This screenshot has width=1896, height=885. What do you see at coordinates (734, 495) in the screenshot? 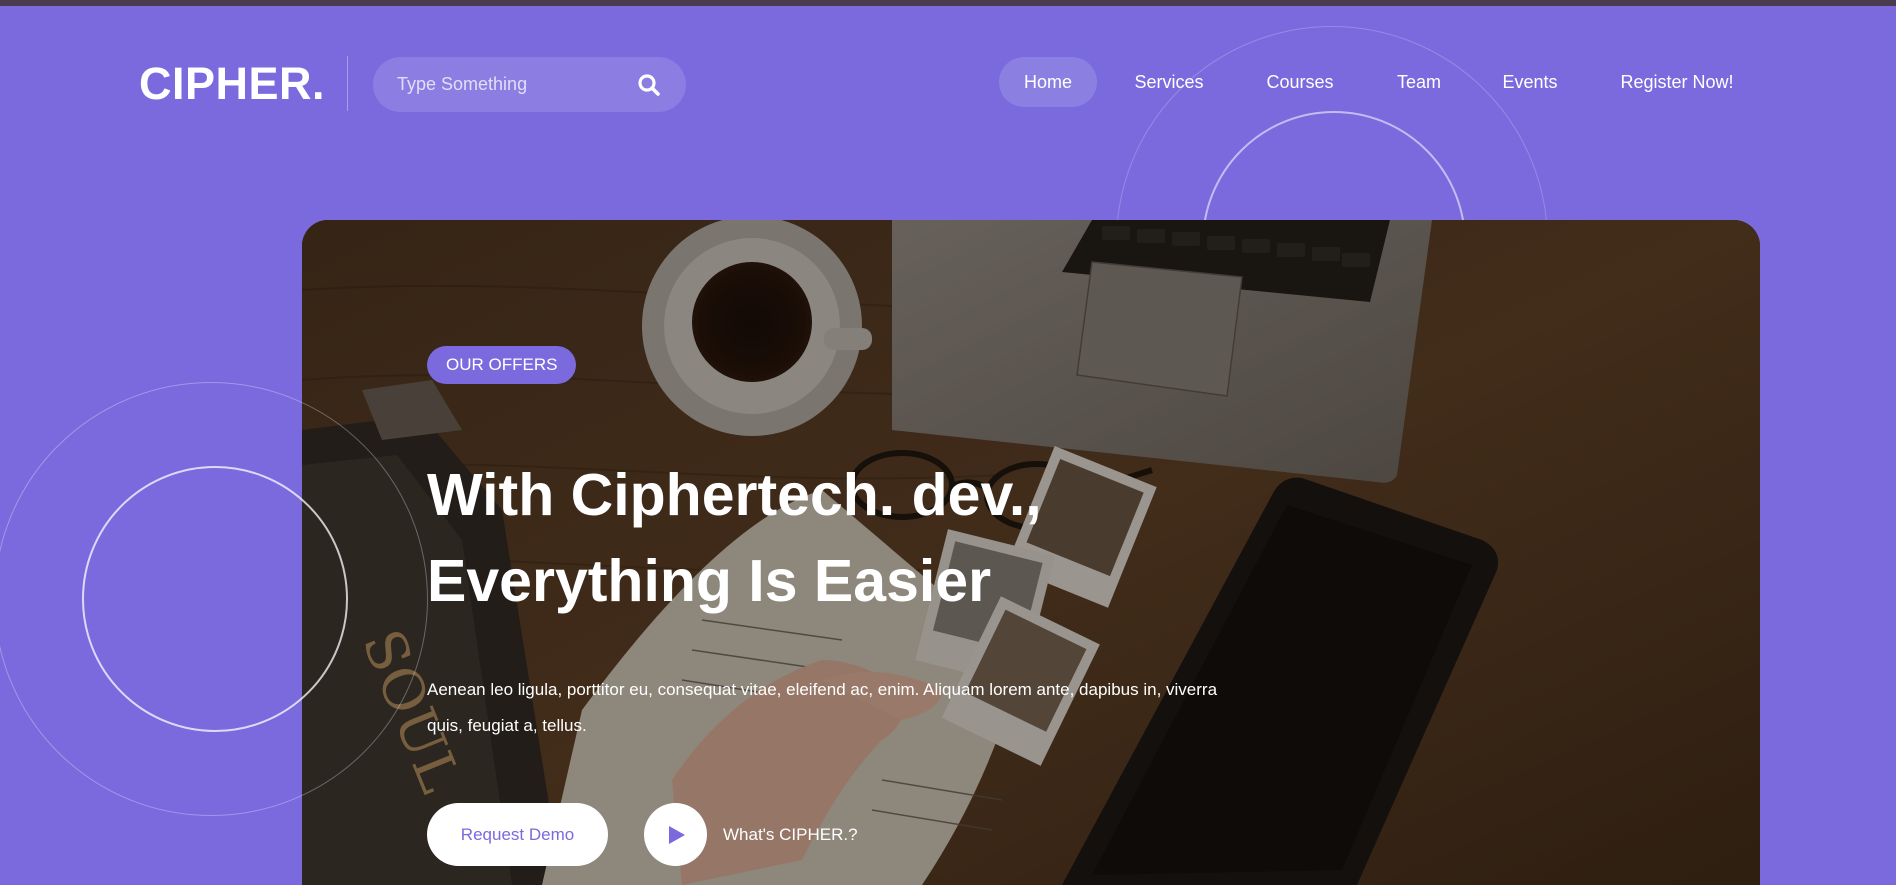
I see `hero-headline-line-1: With Ciphertech. dev.,` at bounding box center [734, 495].